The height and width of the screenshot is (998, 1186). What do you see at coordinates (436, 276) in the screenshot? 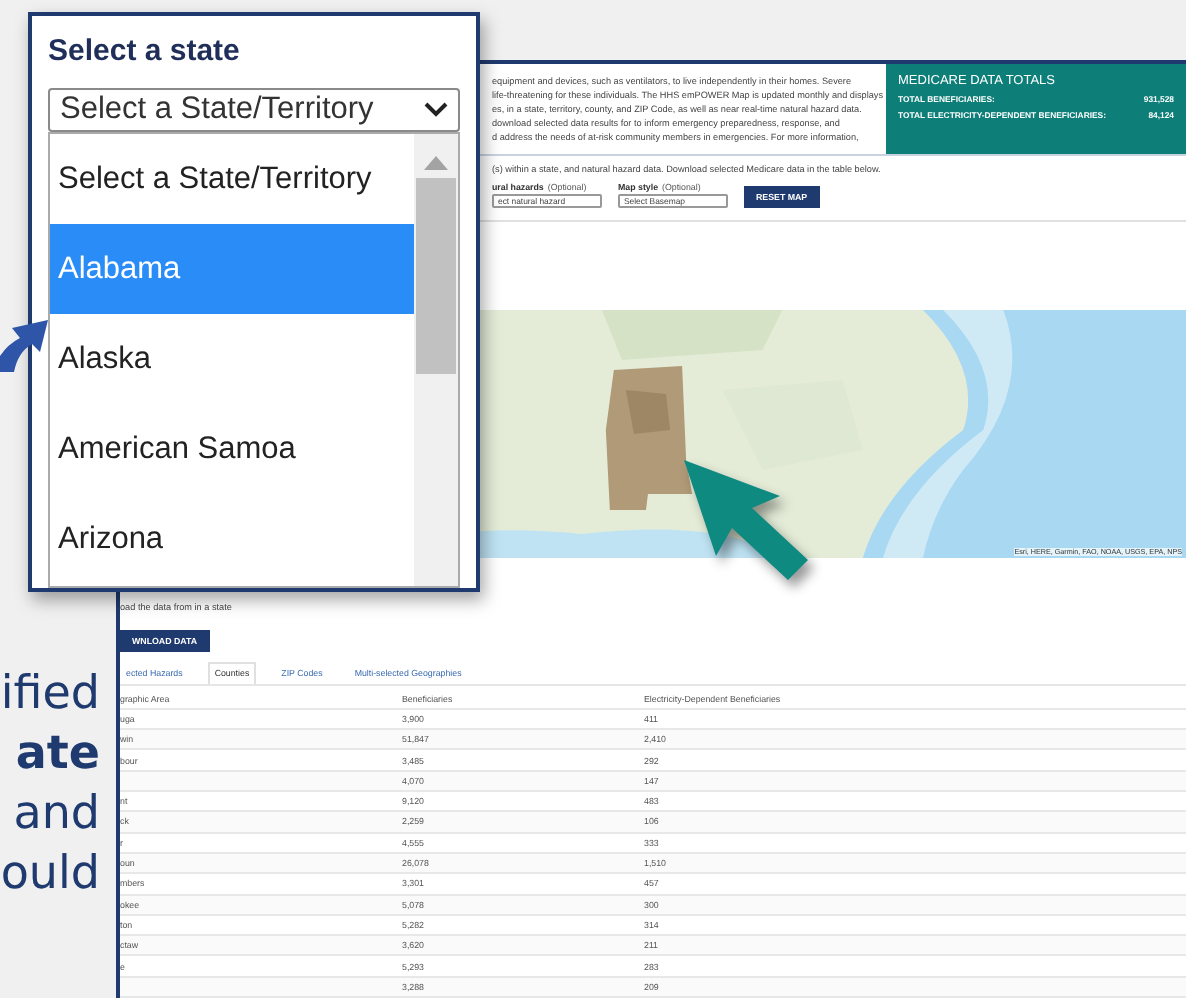
I see `scrollbar-thumb` at bounding box center [436, 276].